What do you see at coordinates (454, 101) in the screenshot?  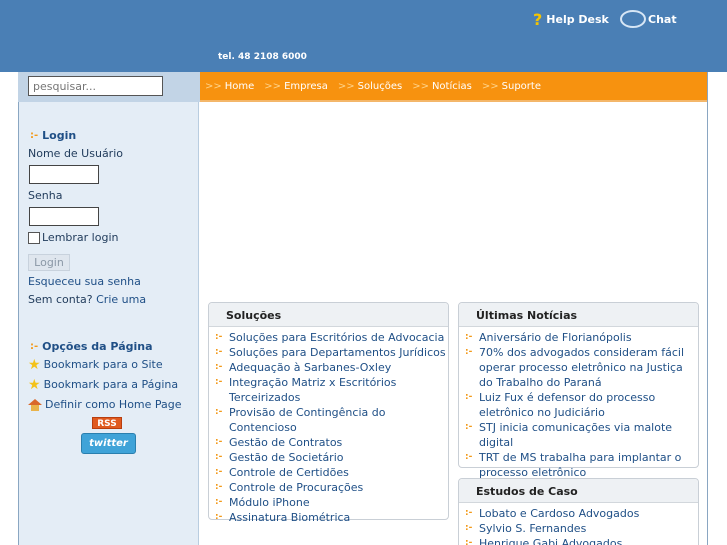 I see `menu-underline` at bounding box center [454, 101].